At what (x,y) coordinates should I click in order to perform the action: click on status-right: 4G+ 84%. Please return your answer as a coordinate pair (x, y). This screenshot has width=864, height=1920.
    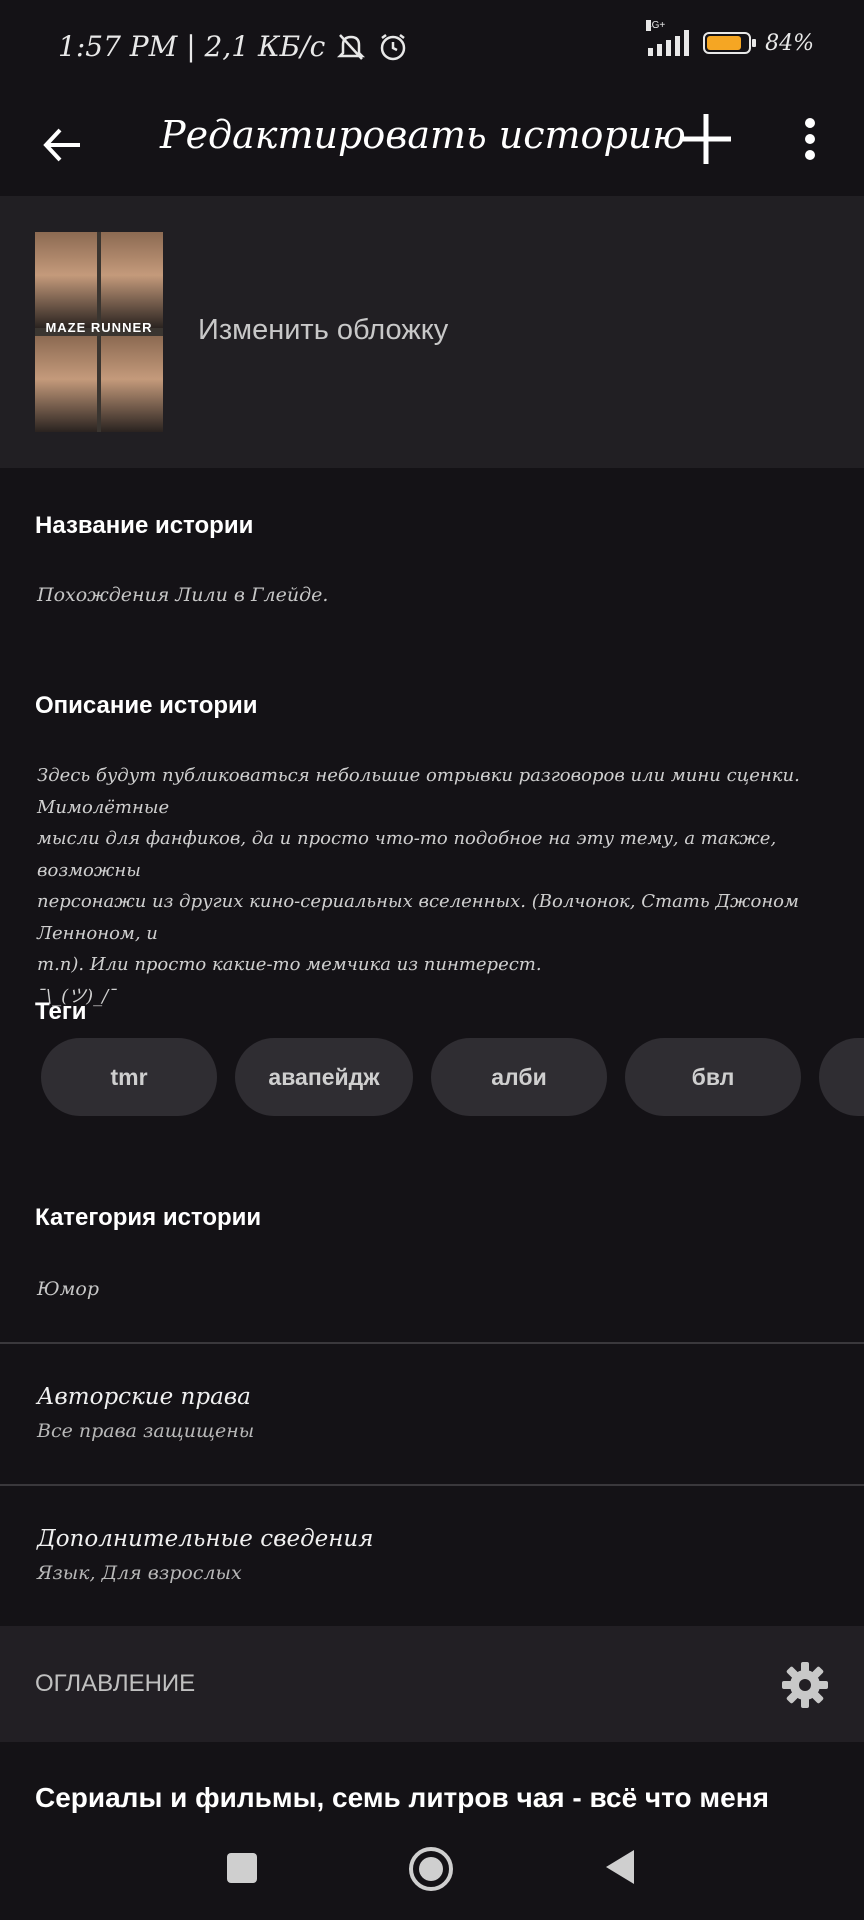
    Looking at the image, I should click on (730, 38).